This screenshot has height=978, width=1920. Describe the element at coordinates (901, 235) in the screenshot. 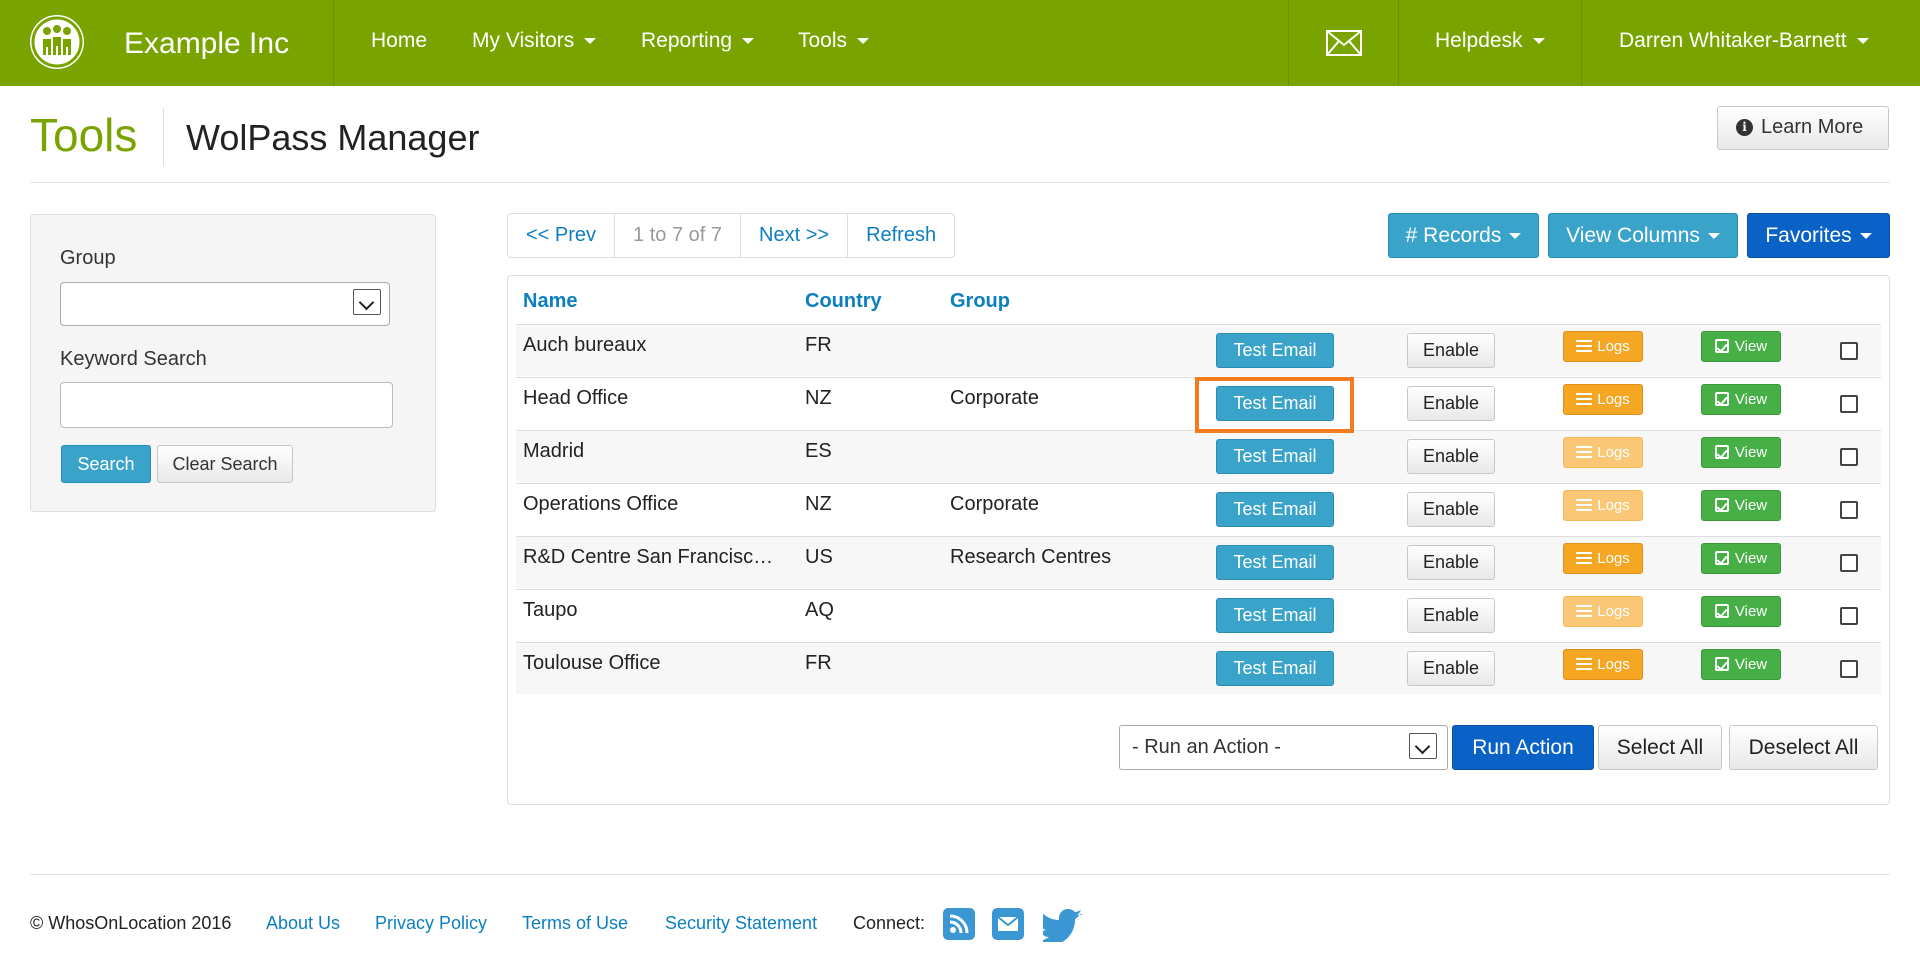

I see `refresh-button: Refresh` at that location.